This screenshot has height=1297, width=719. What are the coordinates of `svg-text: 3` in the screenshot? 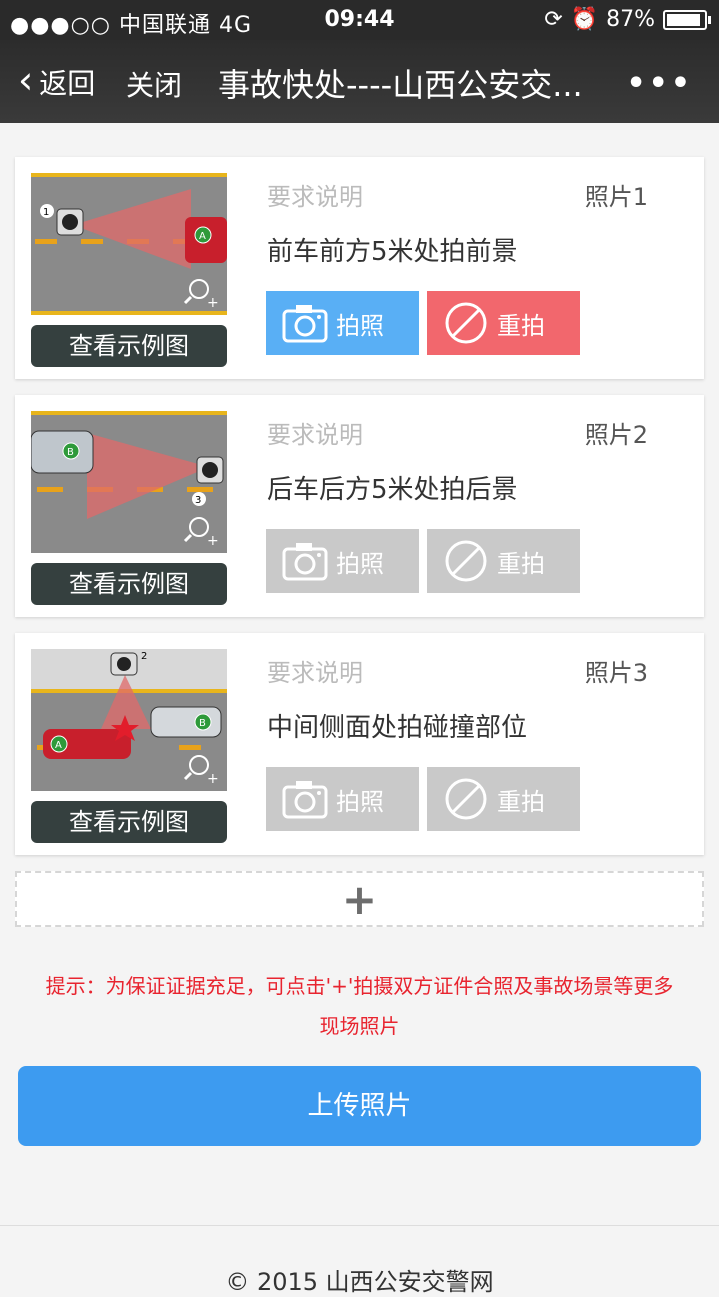 It's located at (198, 500).